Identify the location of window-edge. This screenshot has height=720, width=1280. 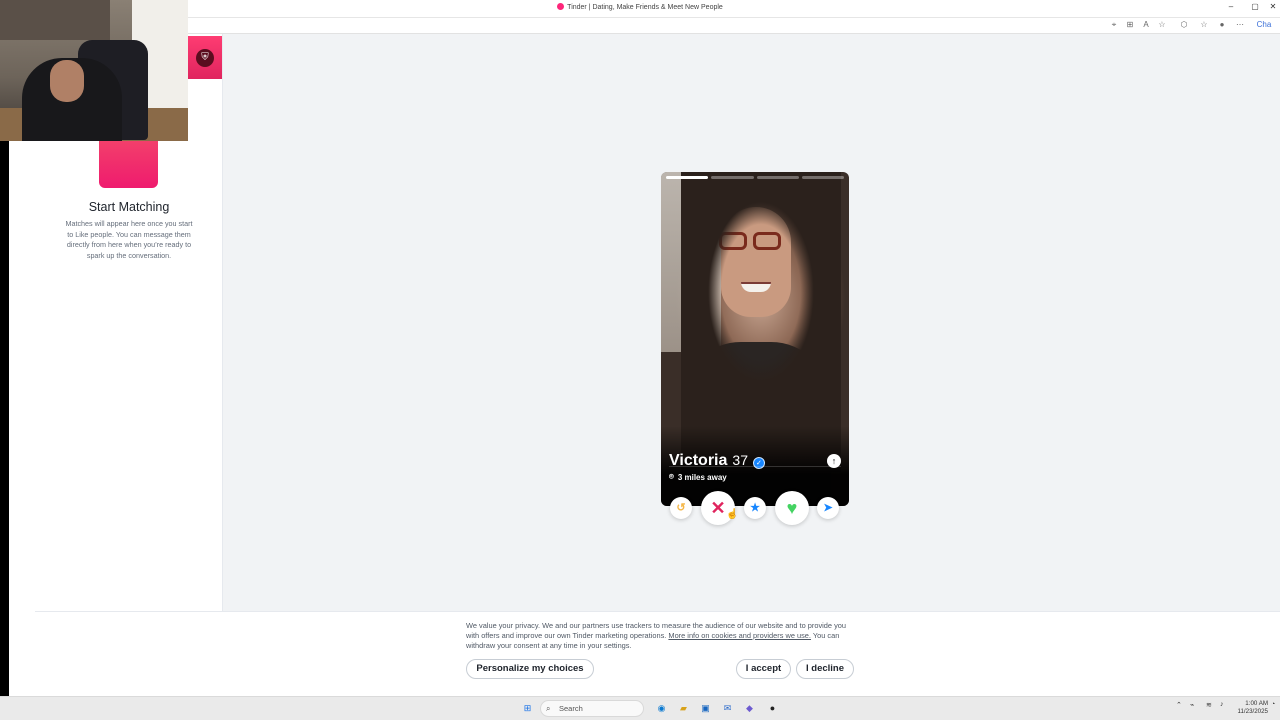
(4, 418).